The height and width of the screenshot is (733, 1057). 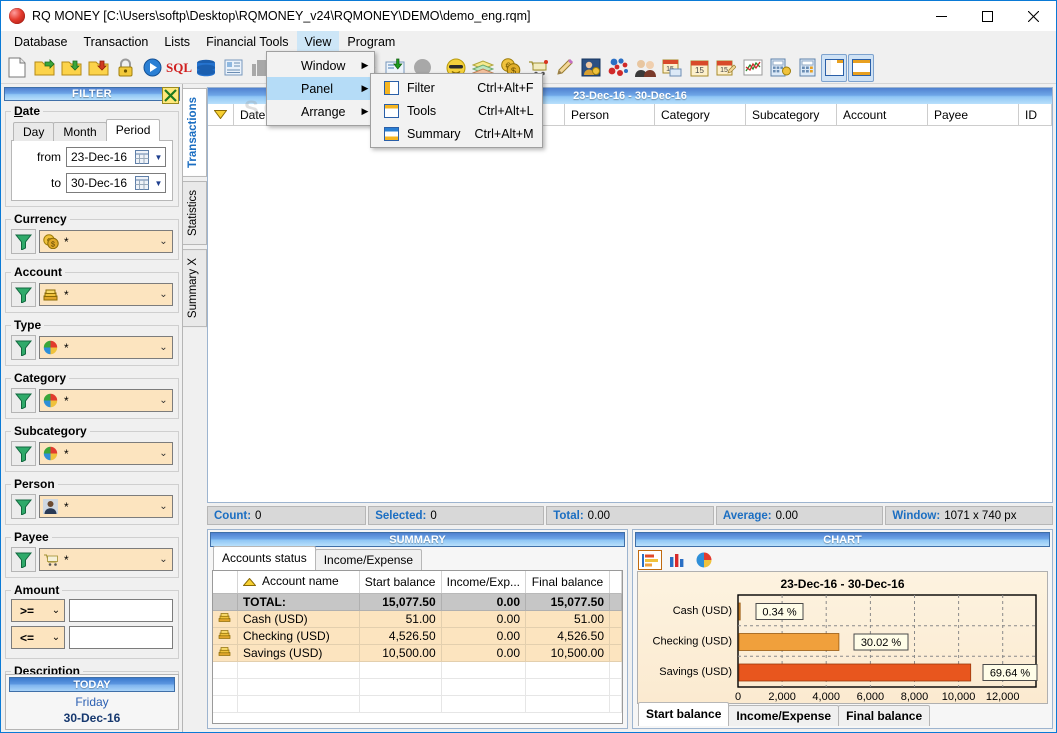 What do you see at coordinates (320, 65) in the screenshot?
I see `menu-item-window: Window ▶` at bounding box center [320, 65].